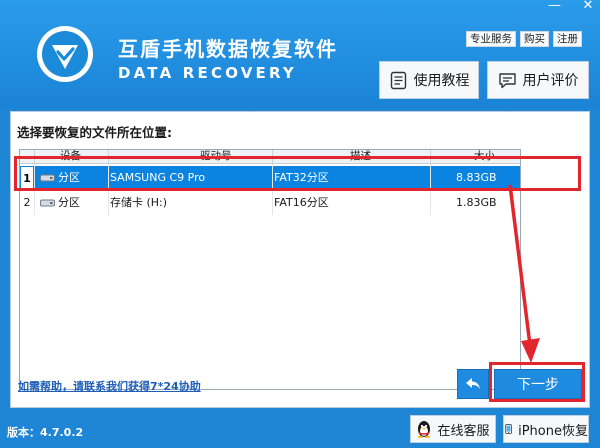 This screenshot has width=600, height=448. I want to click on shield-check-icon, so click(65, 54).